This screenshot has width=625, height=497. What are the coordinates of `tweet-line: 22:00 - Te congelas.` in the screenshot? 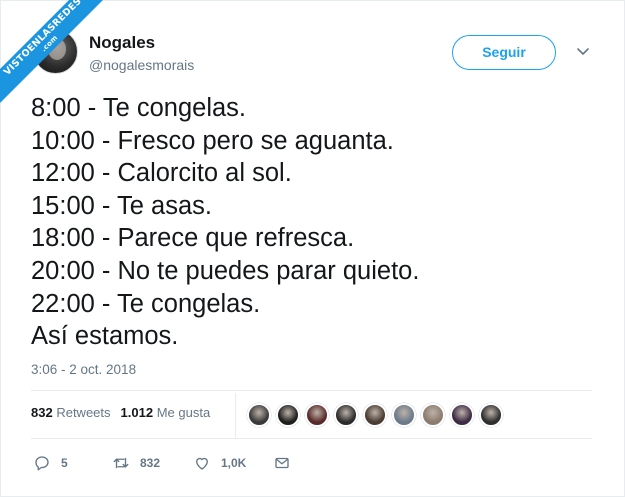 It's located at (146, 303).